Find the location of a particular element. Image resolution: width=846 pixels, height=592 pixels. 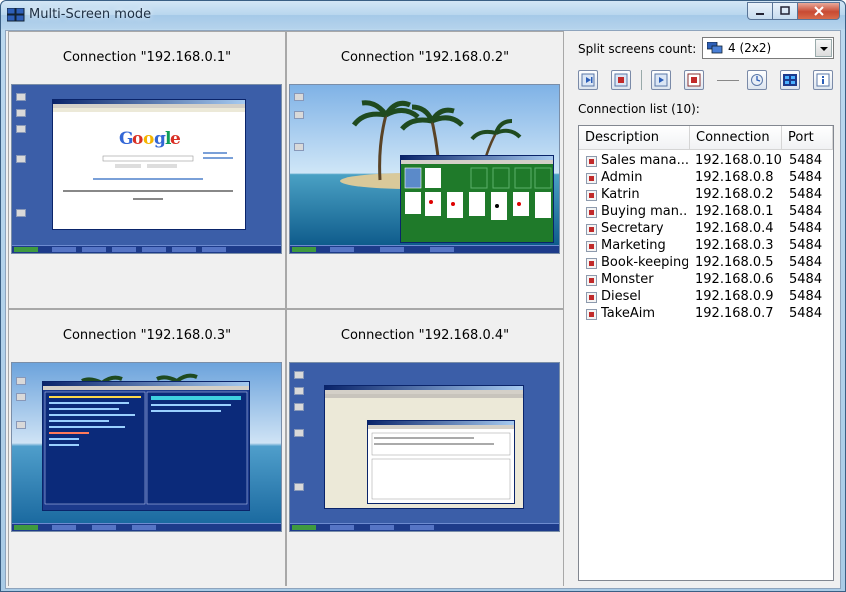

list-item: Marketing 192.168.0.3 5484 is located at coordinates (706, 246).